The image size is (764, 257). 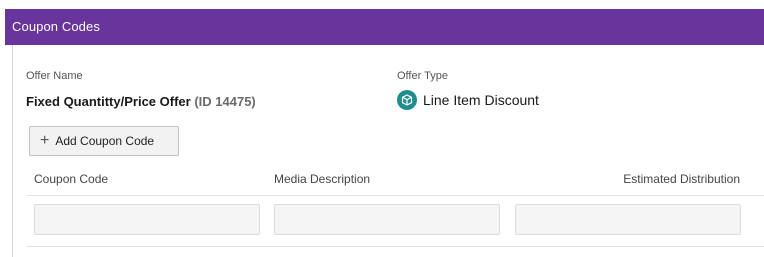 What do you see at coordinates (384, 27) in the screenshot?
I see `panel-header: Coupon Codes` at bounding box center [384, 27].